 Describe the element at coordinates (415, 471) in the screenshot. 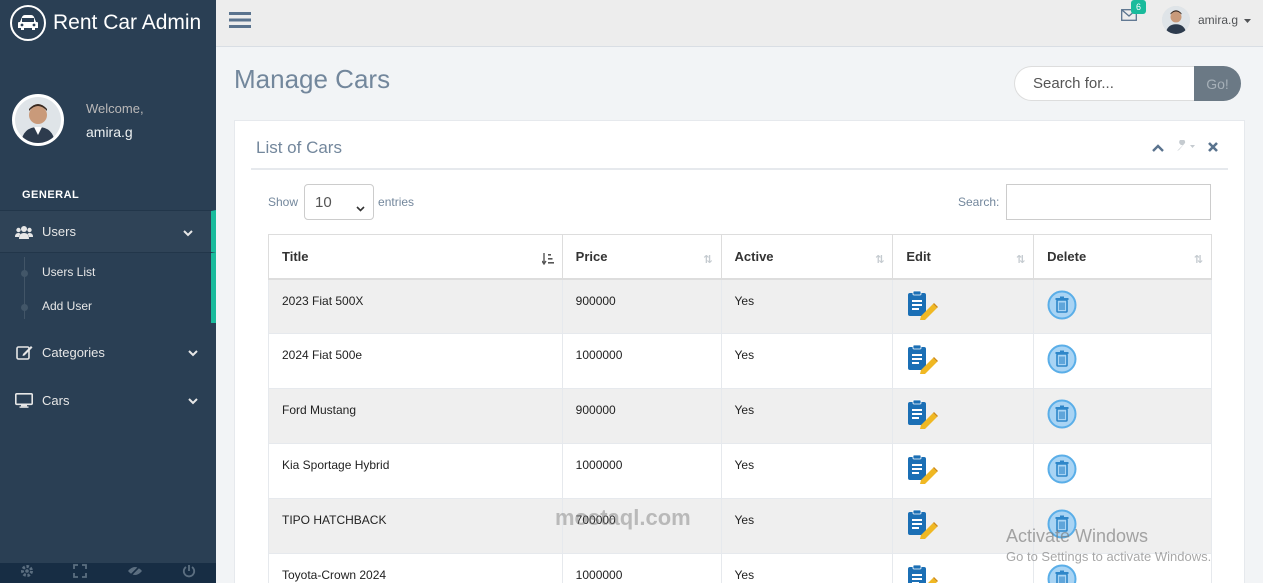

I see `cell-title: Kia Sportage Hybrid` at that location.